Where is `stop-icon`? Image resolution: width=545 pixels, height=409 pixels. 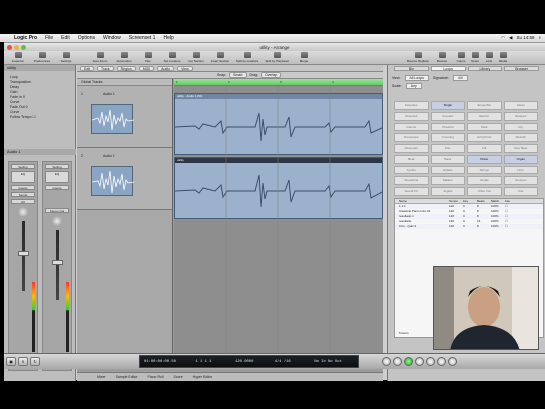 stop-icon is located at coordinates (419, 361).